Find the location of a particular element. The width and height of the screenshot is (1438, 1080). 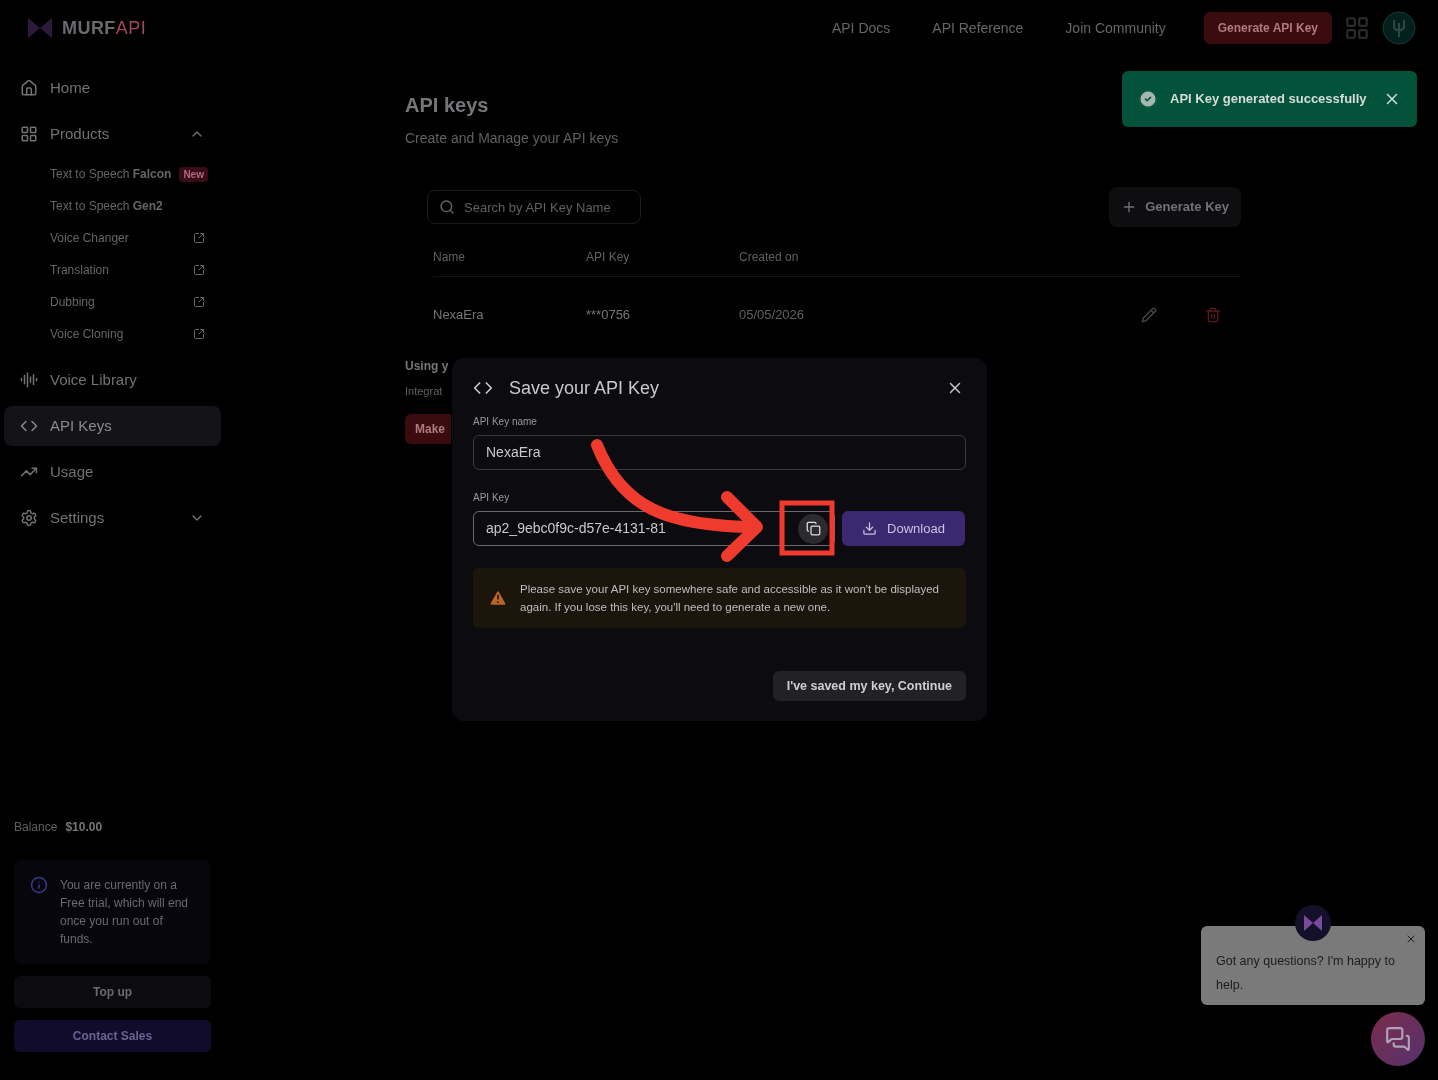

copy-button is located at coordinates (813, 528).